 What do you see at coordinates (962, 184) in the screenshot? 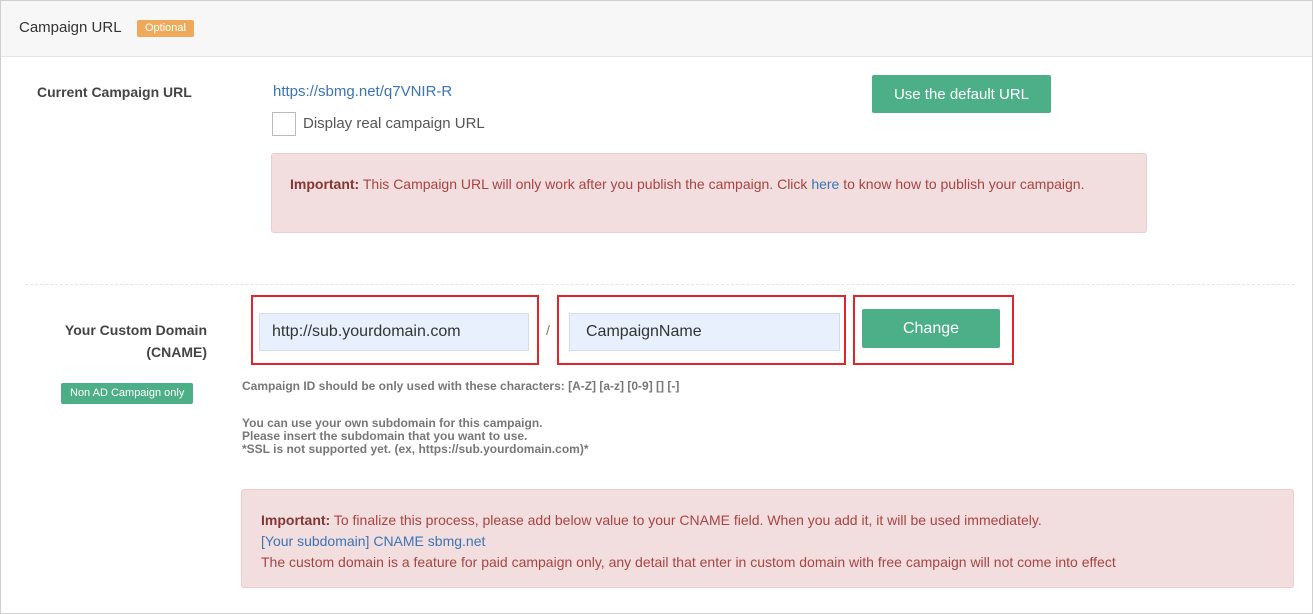
I see `alert-text-after: to know how to publish your campaign.` at bounding box center [962, 184].